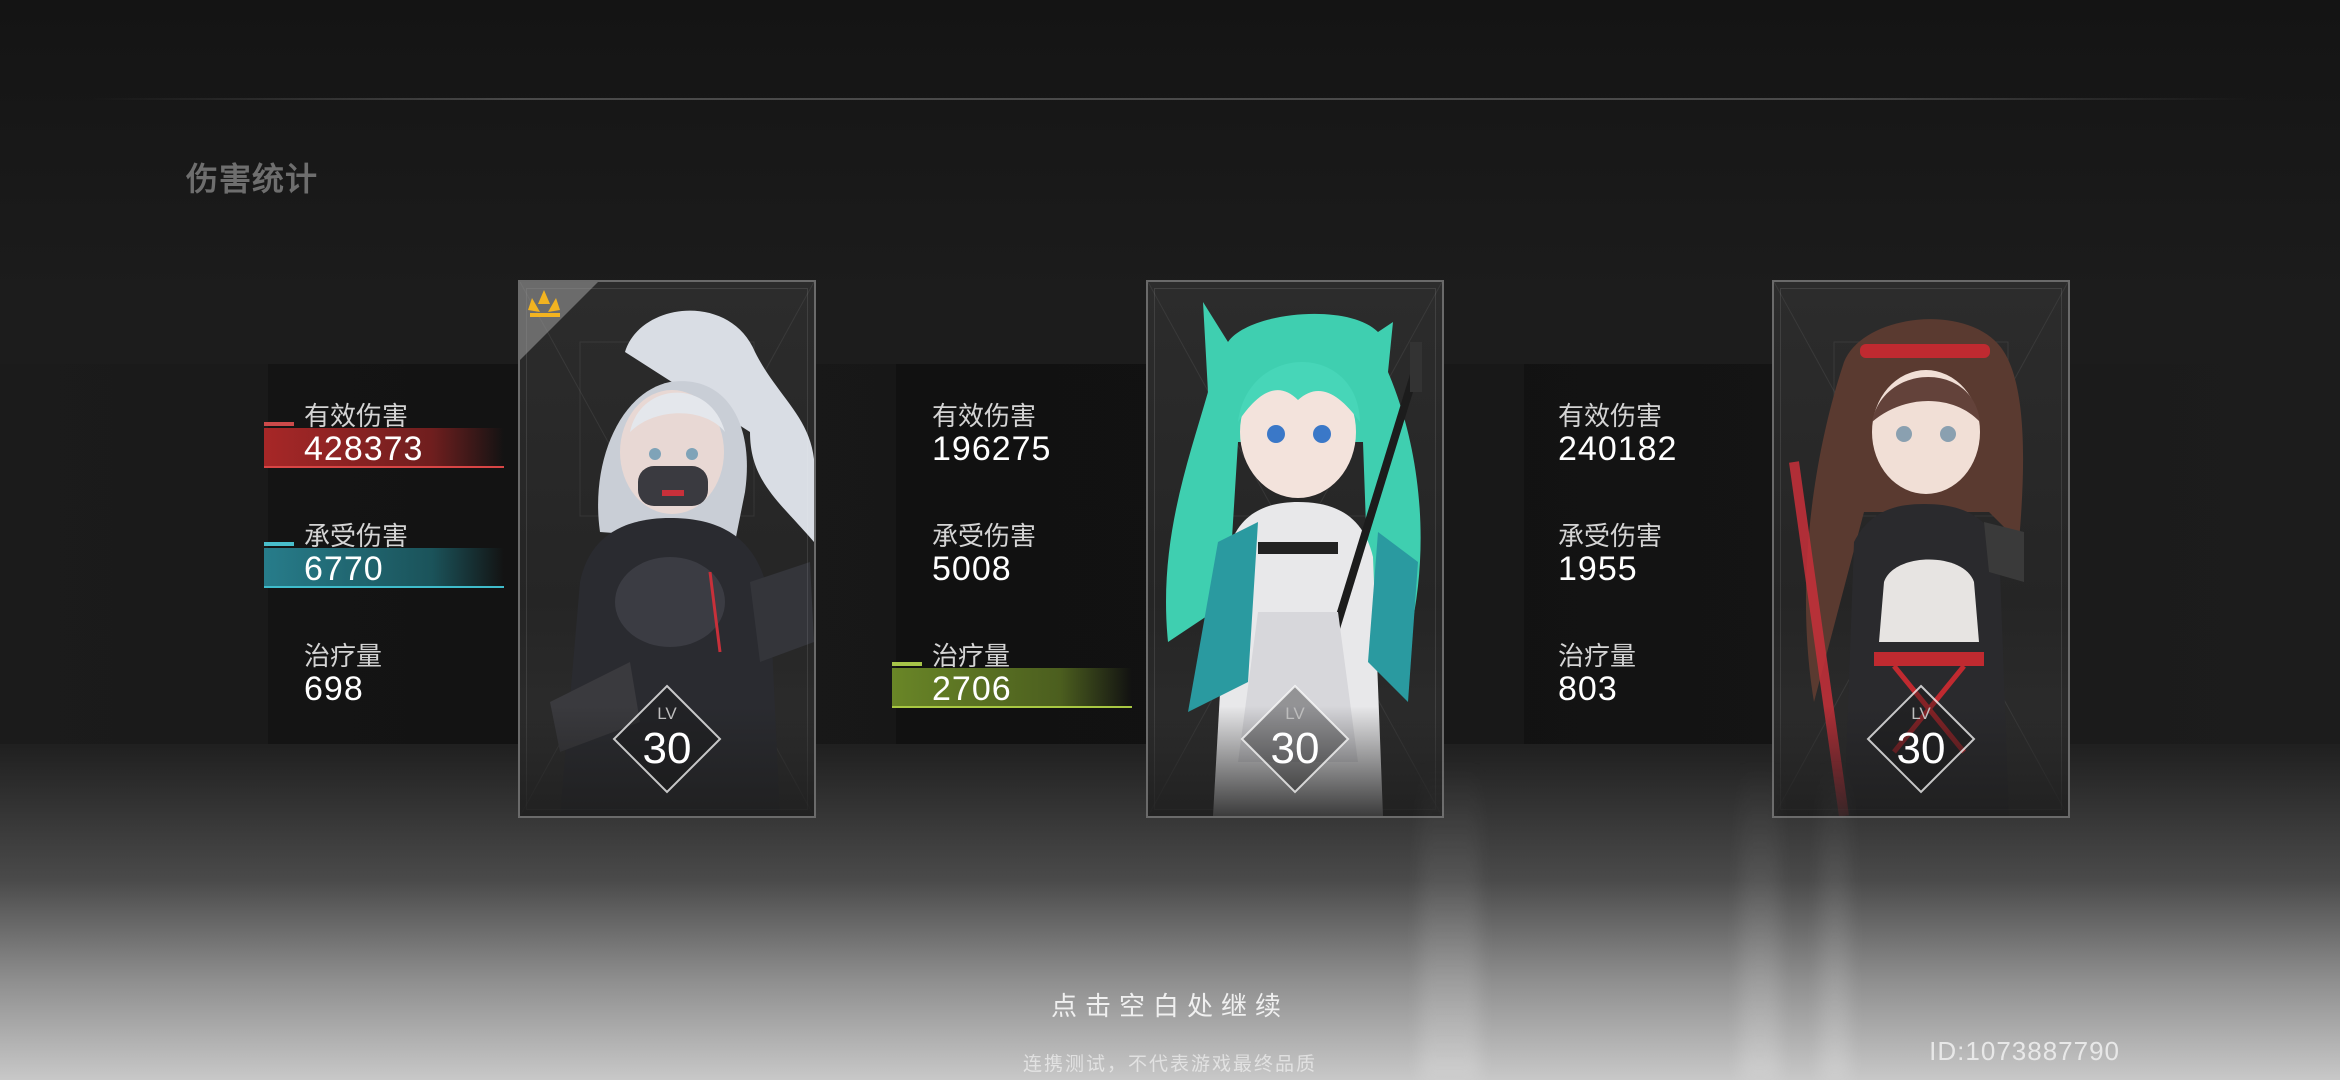 This screenshot has width=2340, height=1080. Describe the element at coordinates (1170, 99) in the screenshot. I see `header-divider` at that location.